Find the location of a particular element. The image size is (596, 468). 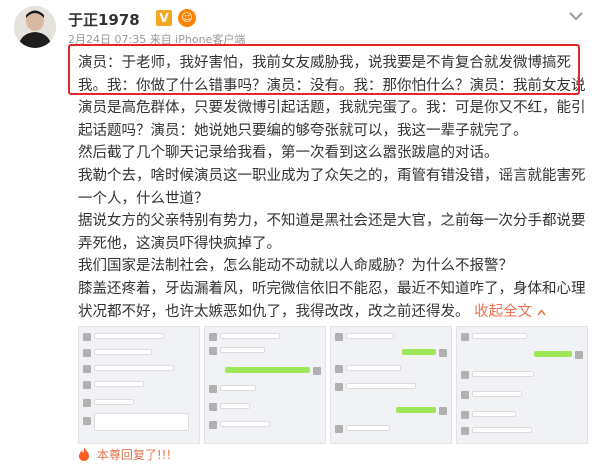

post-text-line: 据说女方的父亲特别有势力，不知道是黑社会还是大官，之前每一次分手都说要 is located at coordinates (332, 221).